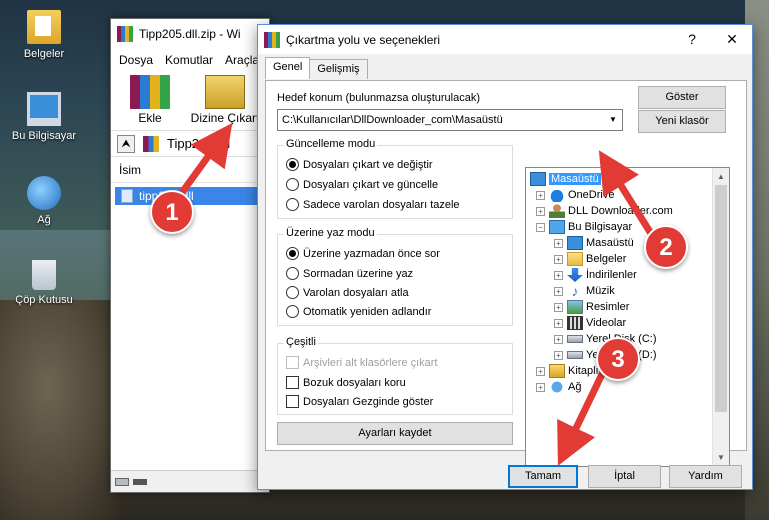 Image resolution: width=769 pixels, height=520 pixels. I want to click on radio-skip-existing: Varolan dosyaları atla, so click(347, 292).